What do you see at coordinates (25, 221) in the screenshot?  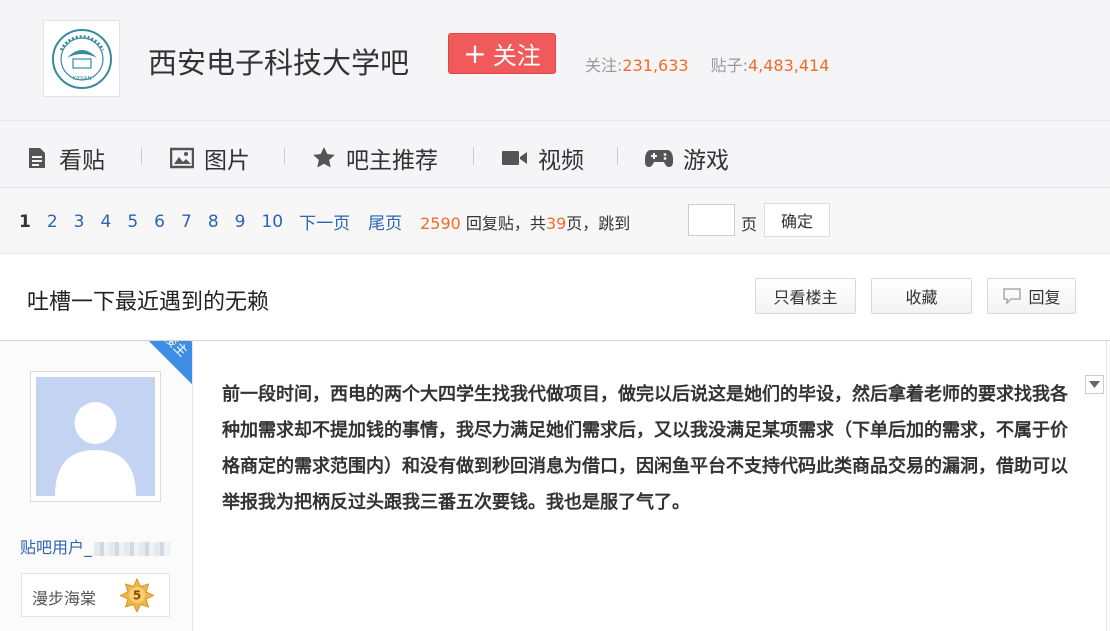 I see `page-link-current: 1` at bounding box center [25, 221].